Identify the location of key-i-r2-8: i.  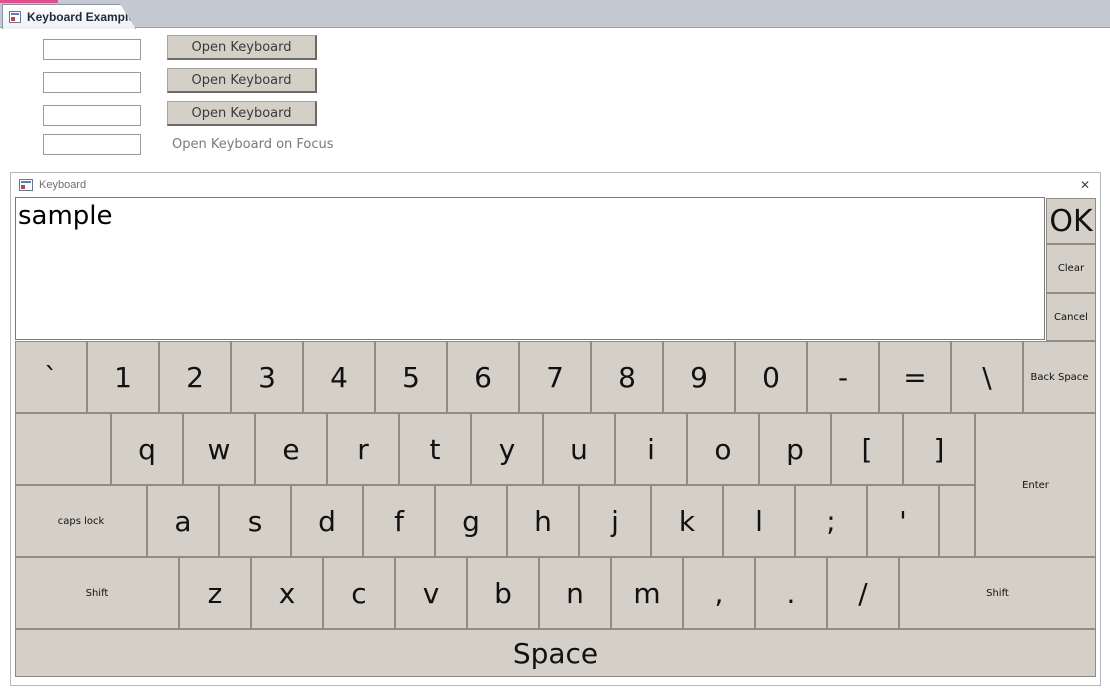
(651, 449).